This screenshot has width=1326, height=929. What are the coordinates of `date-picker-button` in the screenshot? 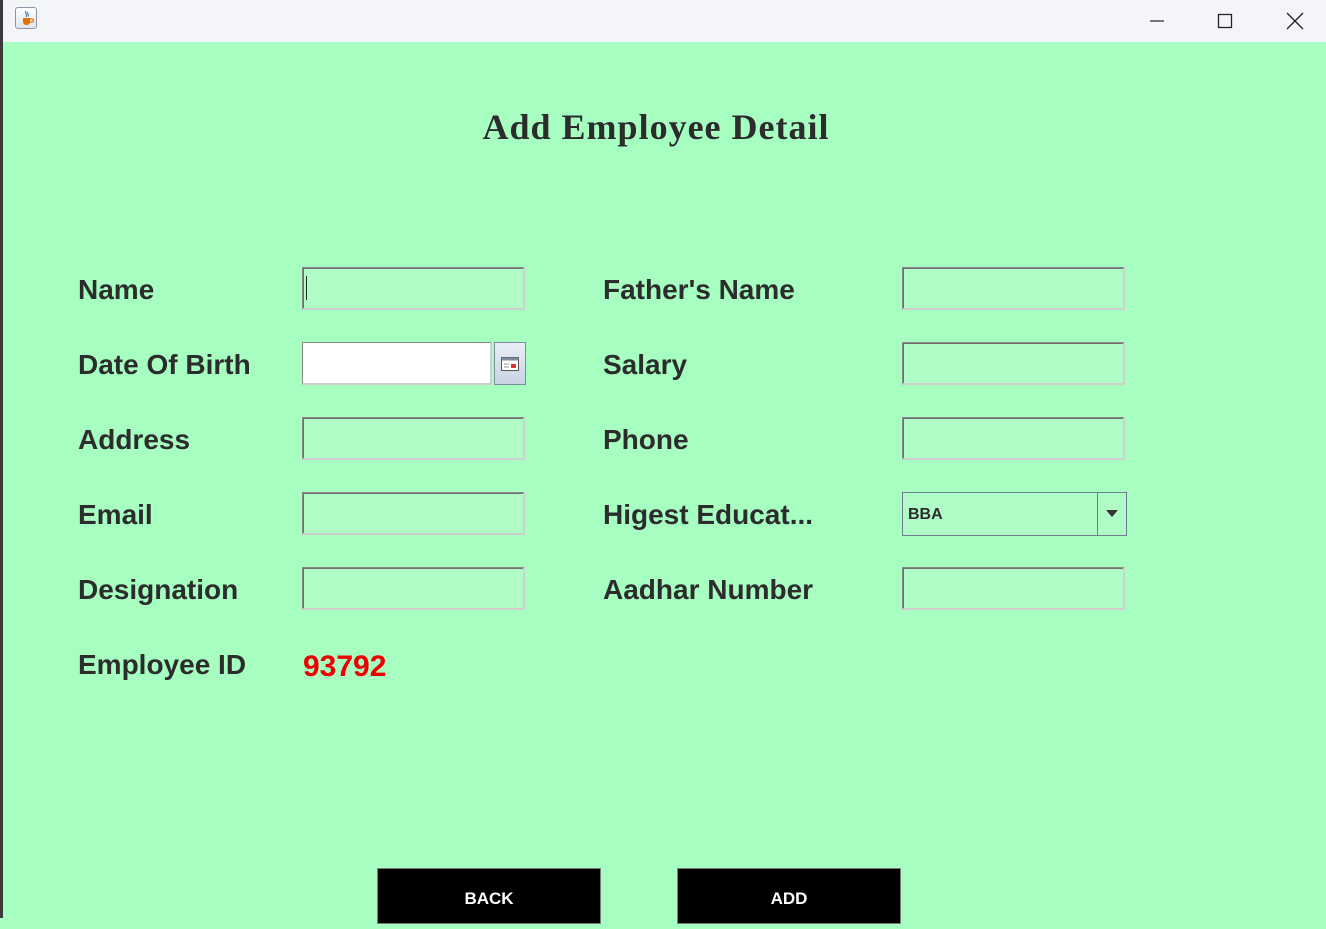 It's located at (510, 363).